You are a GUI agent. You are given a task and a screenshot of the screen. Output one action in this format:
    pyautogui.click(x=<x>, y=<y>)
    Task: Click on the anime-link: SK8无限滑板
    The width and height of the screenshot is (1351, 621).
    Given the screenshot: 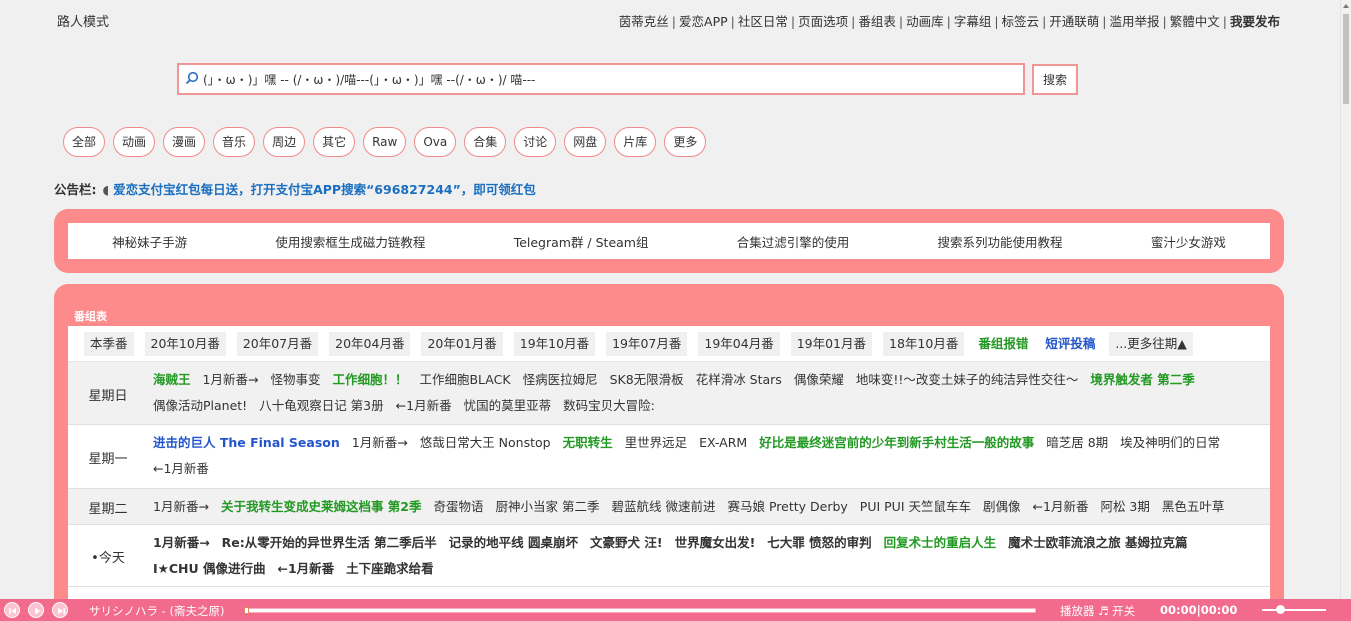 What is the action you would take?
    pyautogui.click(x=647, y=380)
    